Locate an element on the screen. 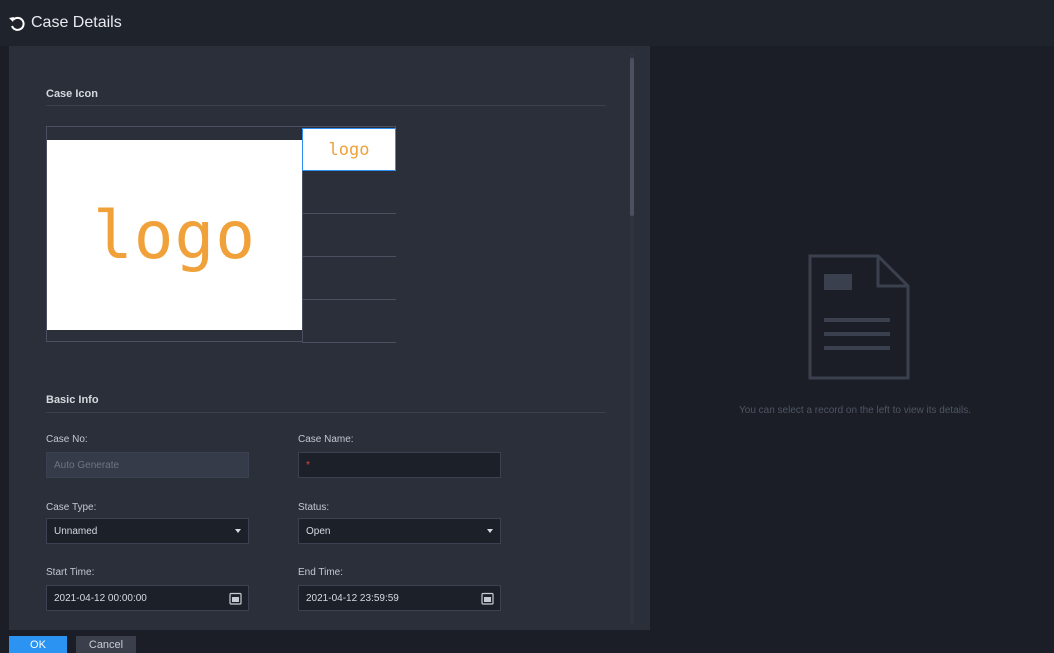  case-icon-section-title: Case Icon is located at coordinates (72, 94).